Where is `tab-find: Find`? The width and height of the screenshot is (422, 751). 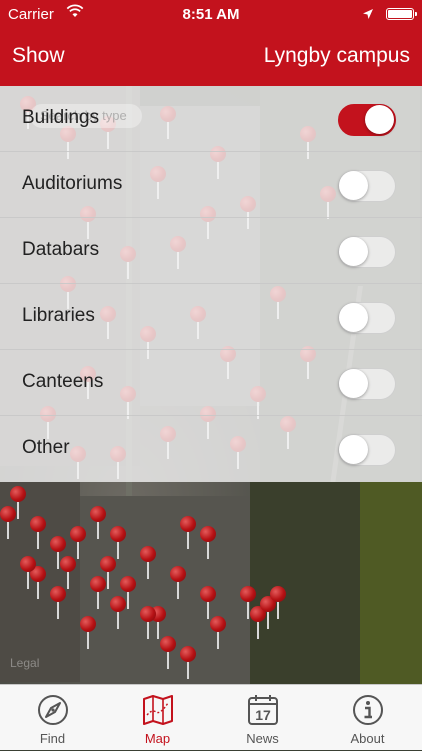
tab-find: Find is located at coordinates (52, 718).